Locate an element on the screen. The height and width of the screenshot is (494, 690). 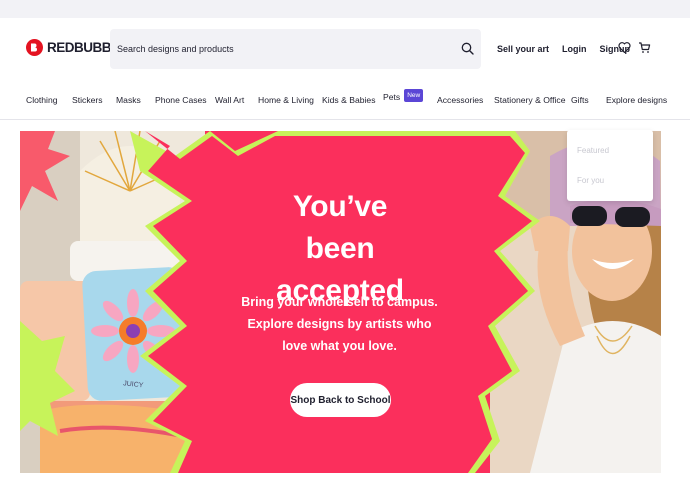
nav-stickers: Stickers is located at coordinates (87, 100).